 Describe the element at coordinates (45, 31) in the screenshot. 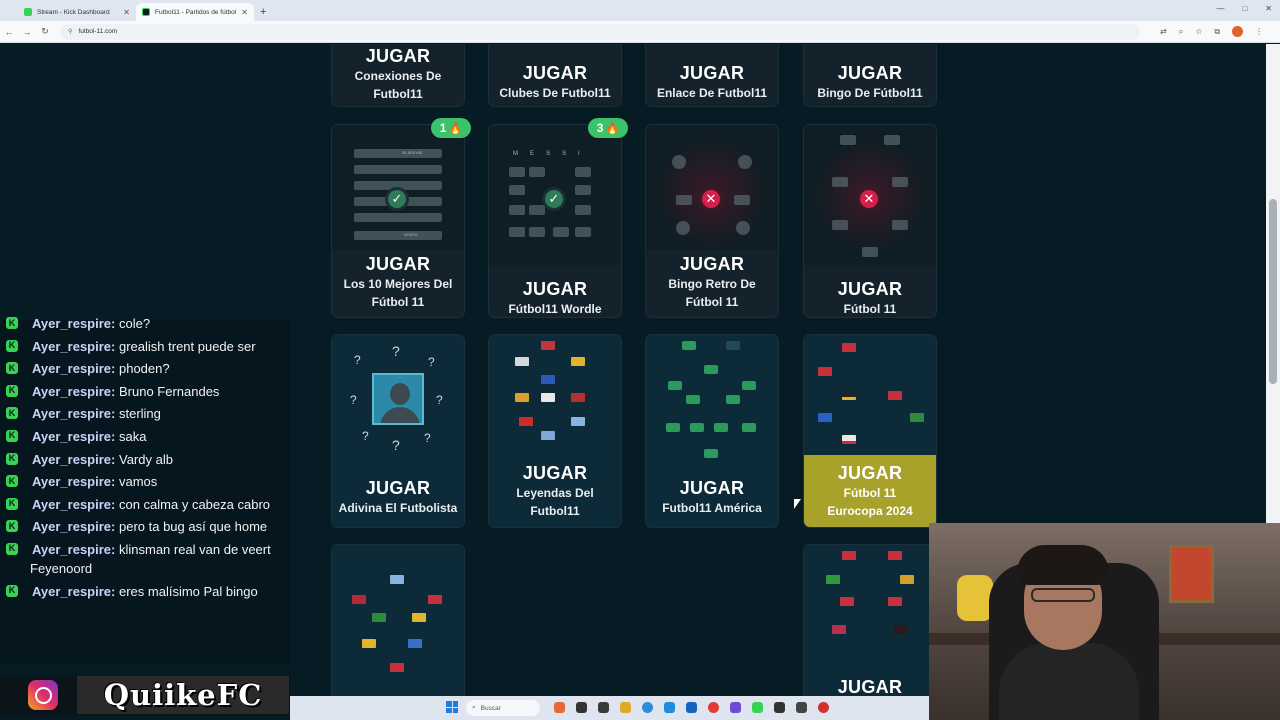

I see `reload-icon: ↻` at that location.